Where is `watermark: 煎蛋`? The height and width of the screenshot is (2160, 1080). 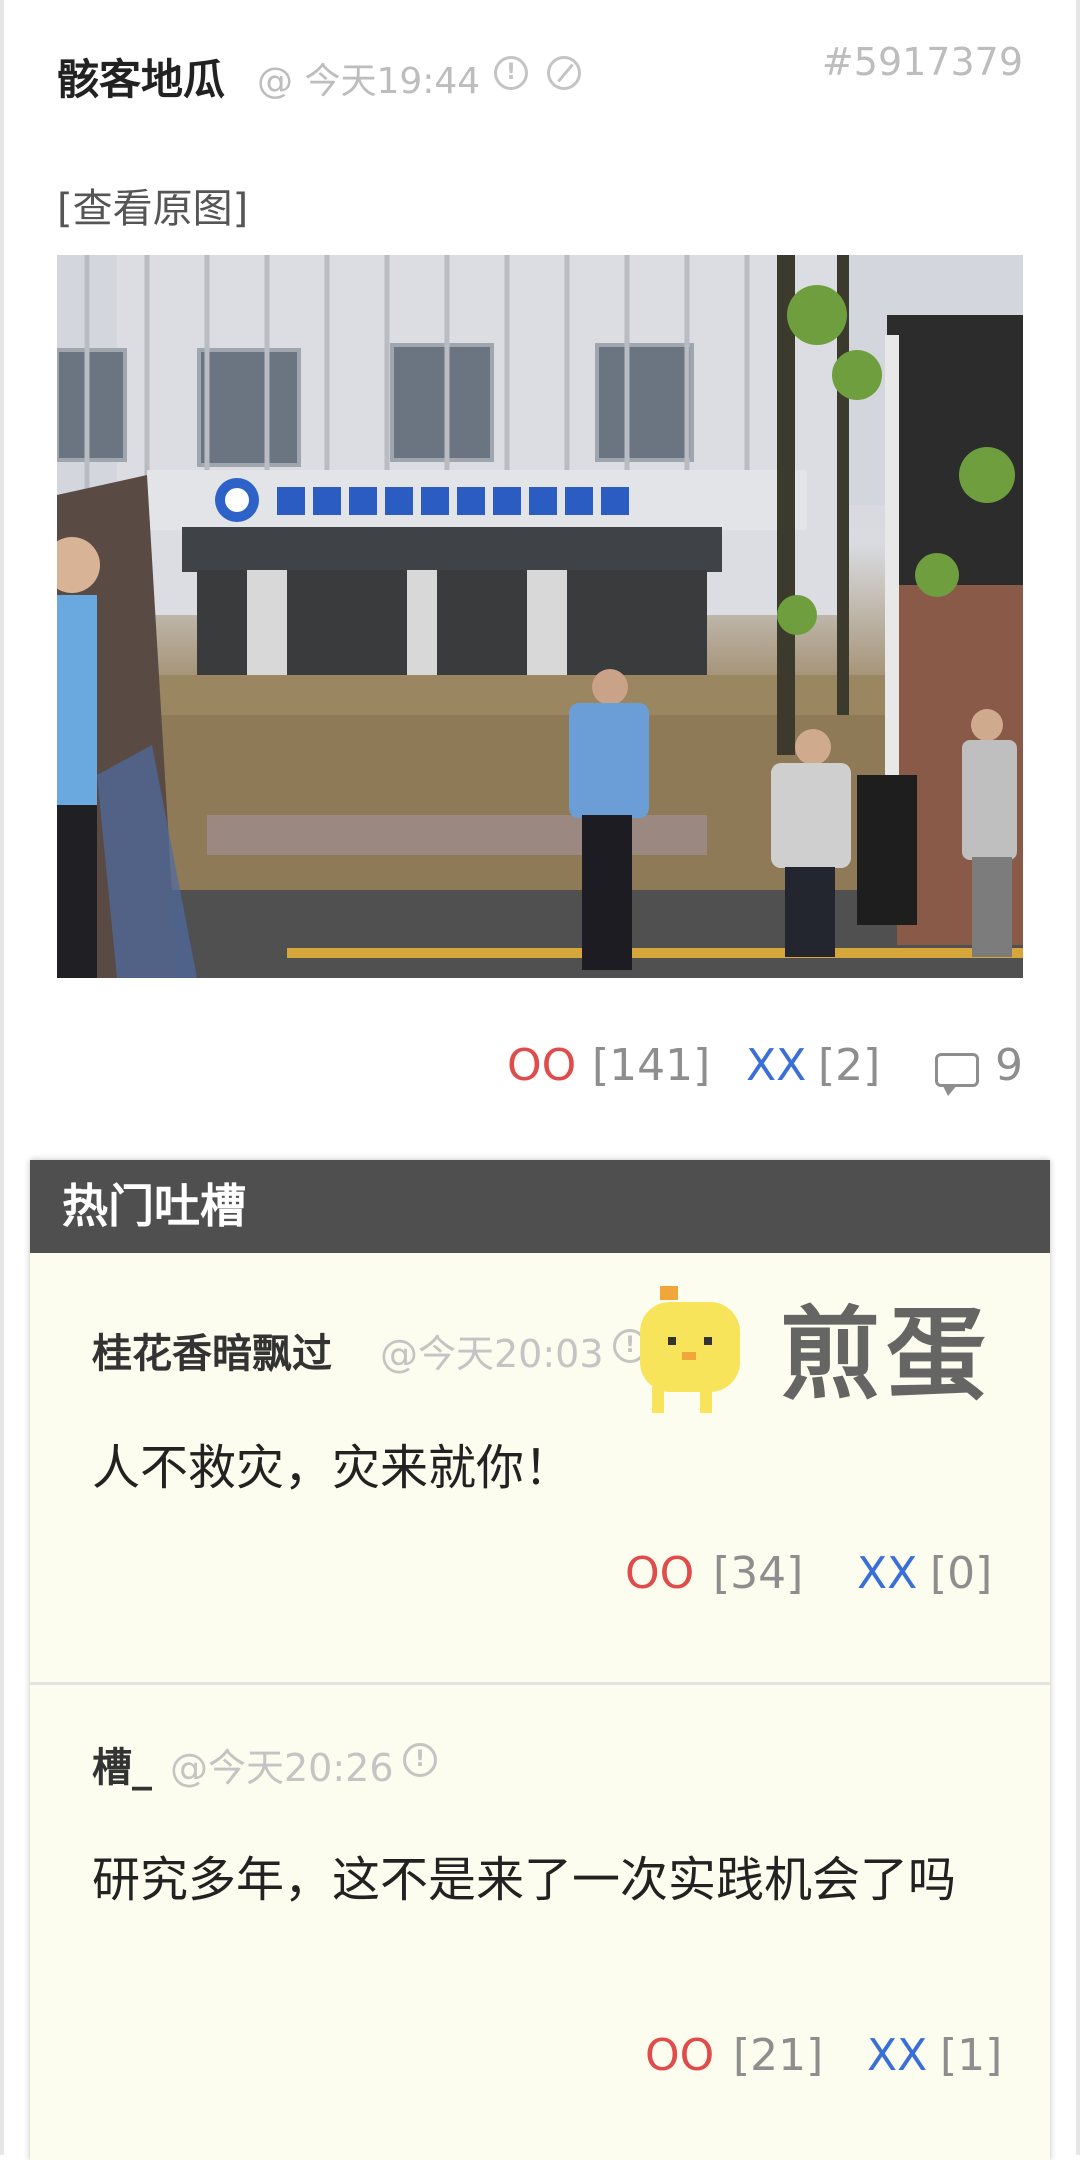
watermark: 煎蛋 is located at coordinates (840, 1357).